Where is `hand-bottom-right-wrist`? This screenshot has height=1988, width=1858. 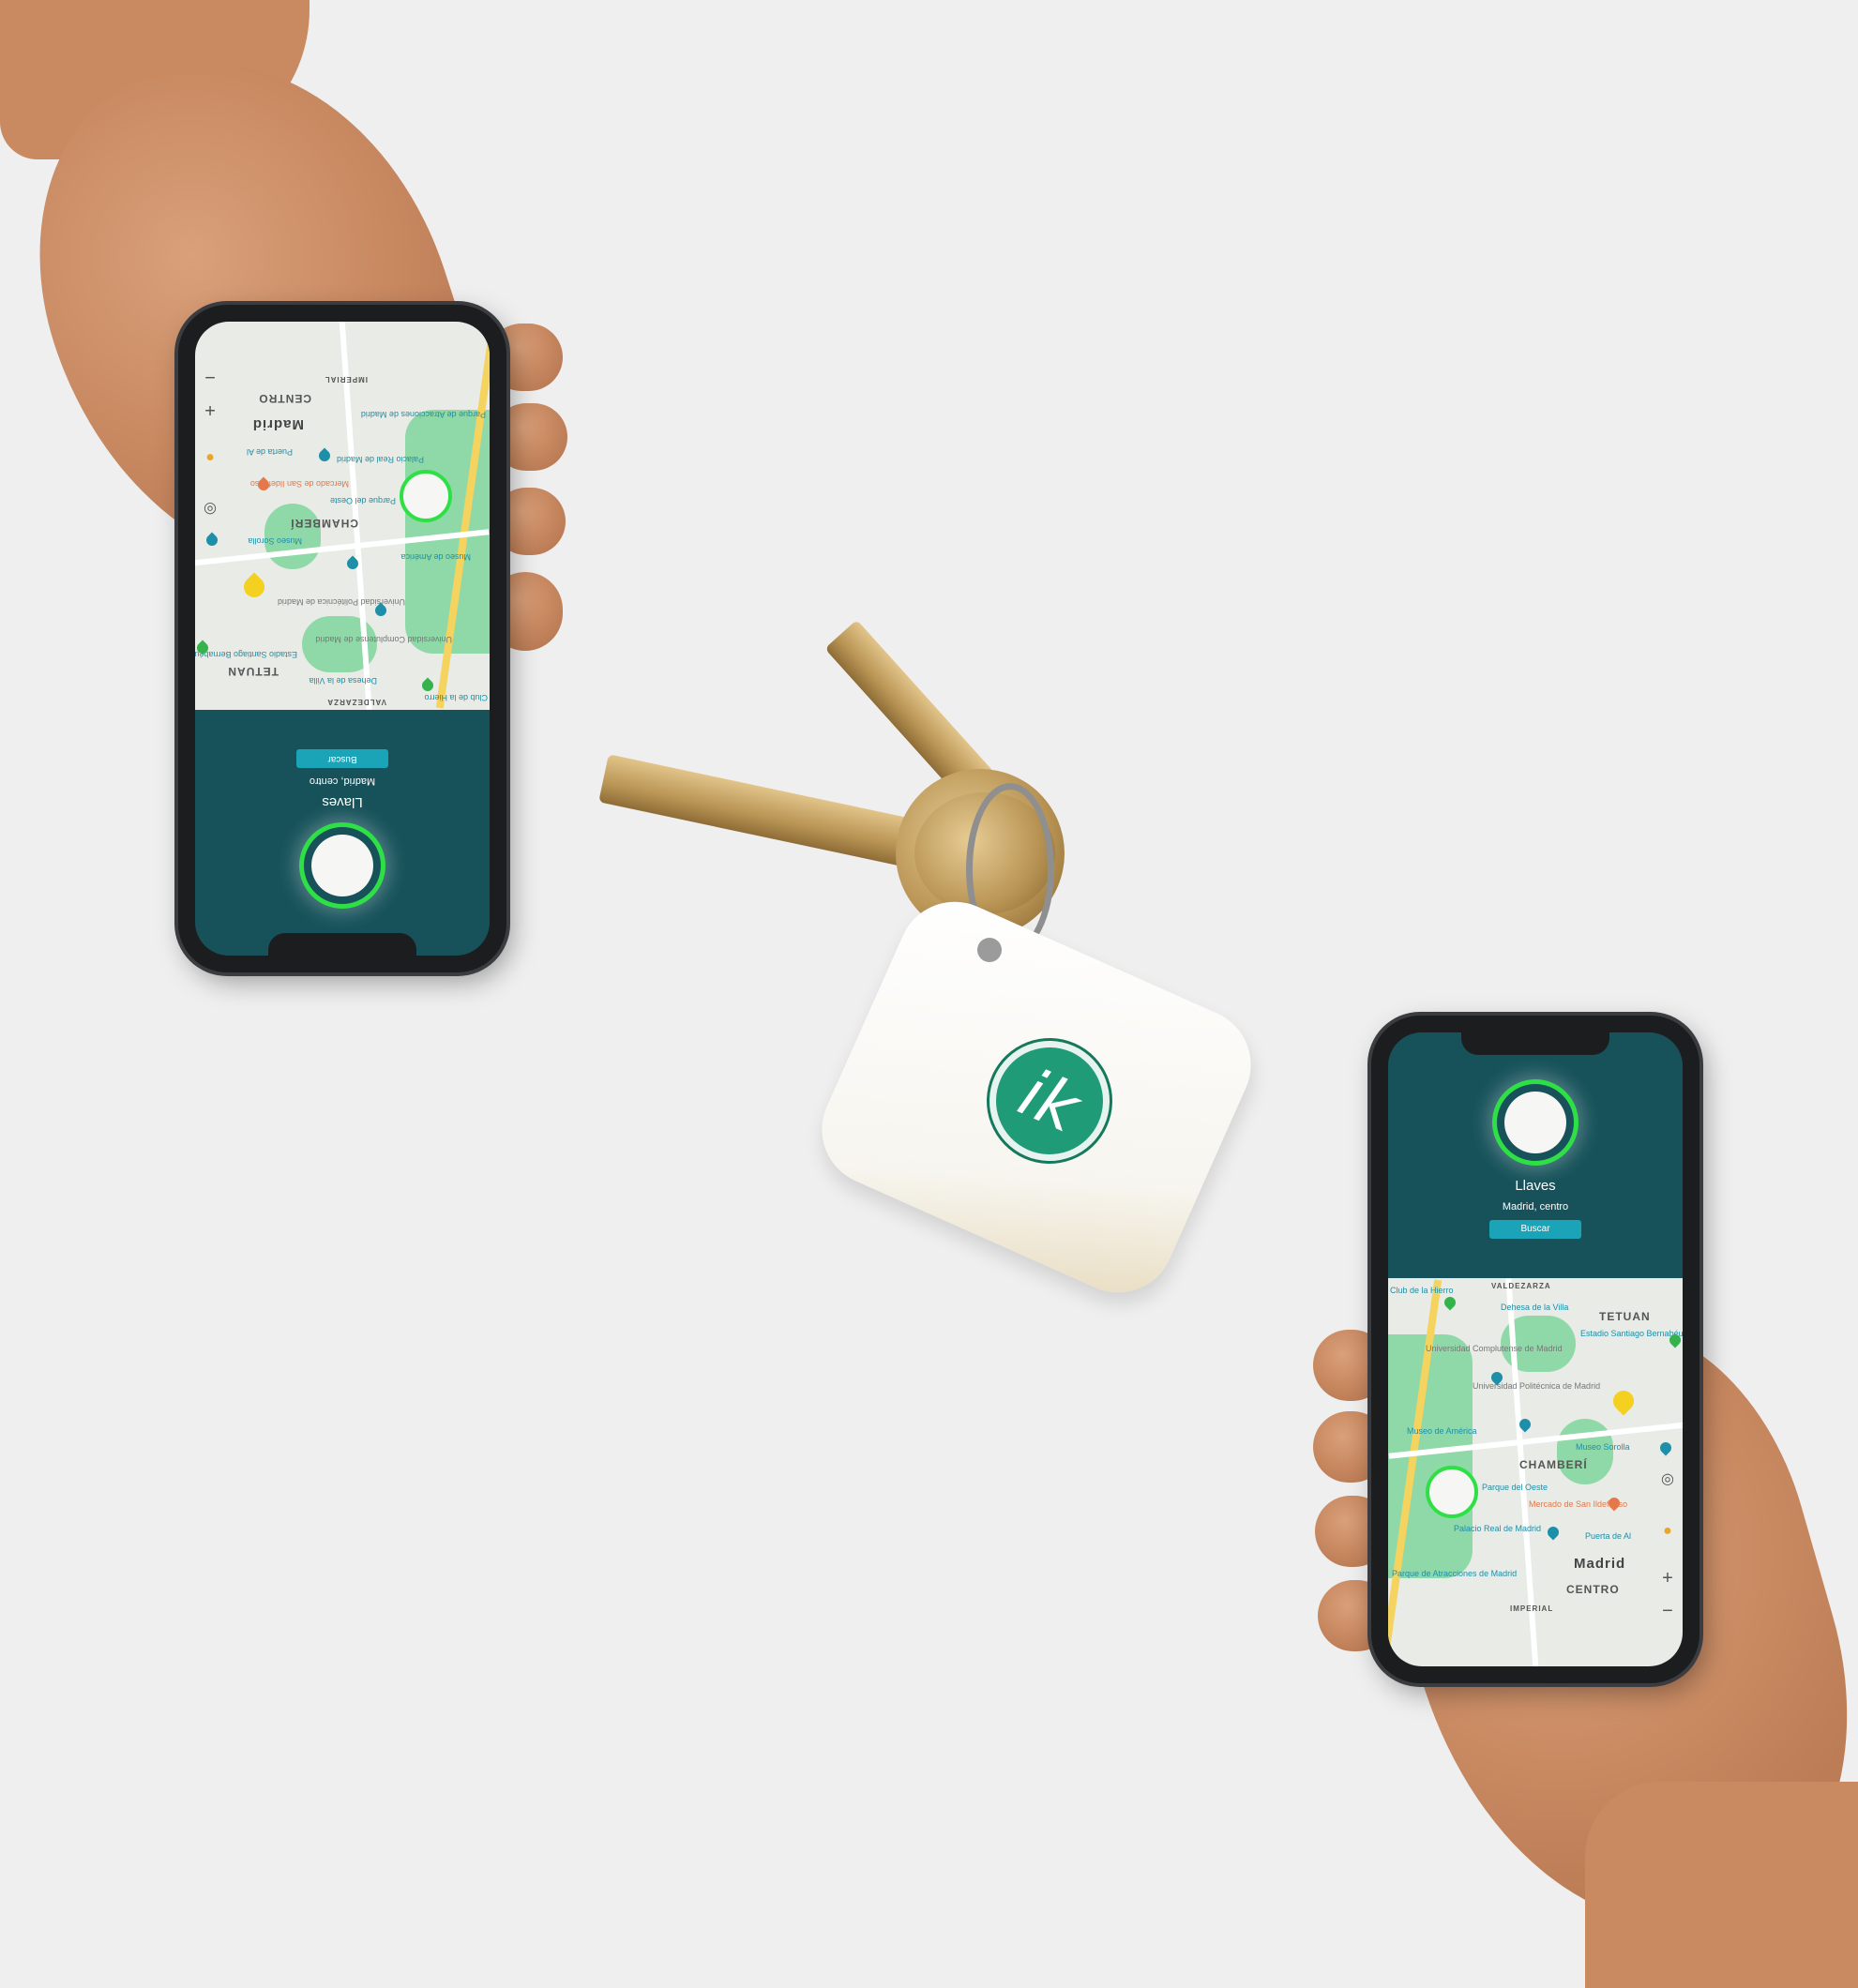
hand-bottom-right-wrist is located at coordinates (1721, 1885).